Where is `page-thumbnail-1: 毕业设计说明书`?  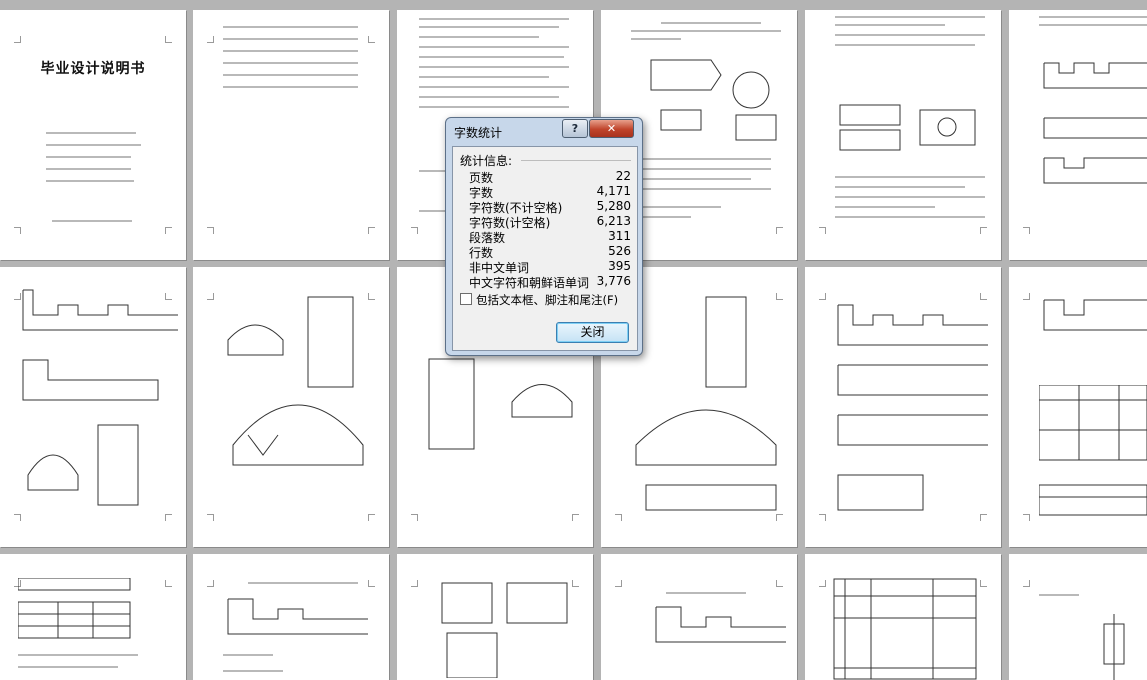
page-thumbnail-1: 毕业设计说明书 is located at coordinates (93, 135).